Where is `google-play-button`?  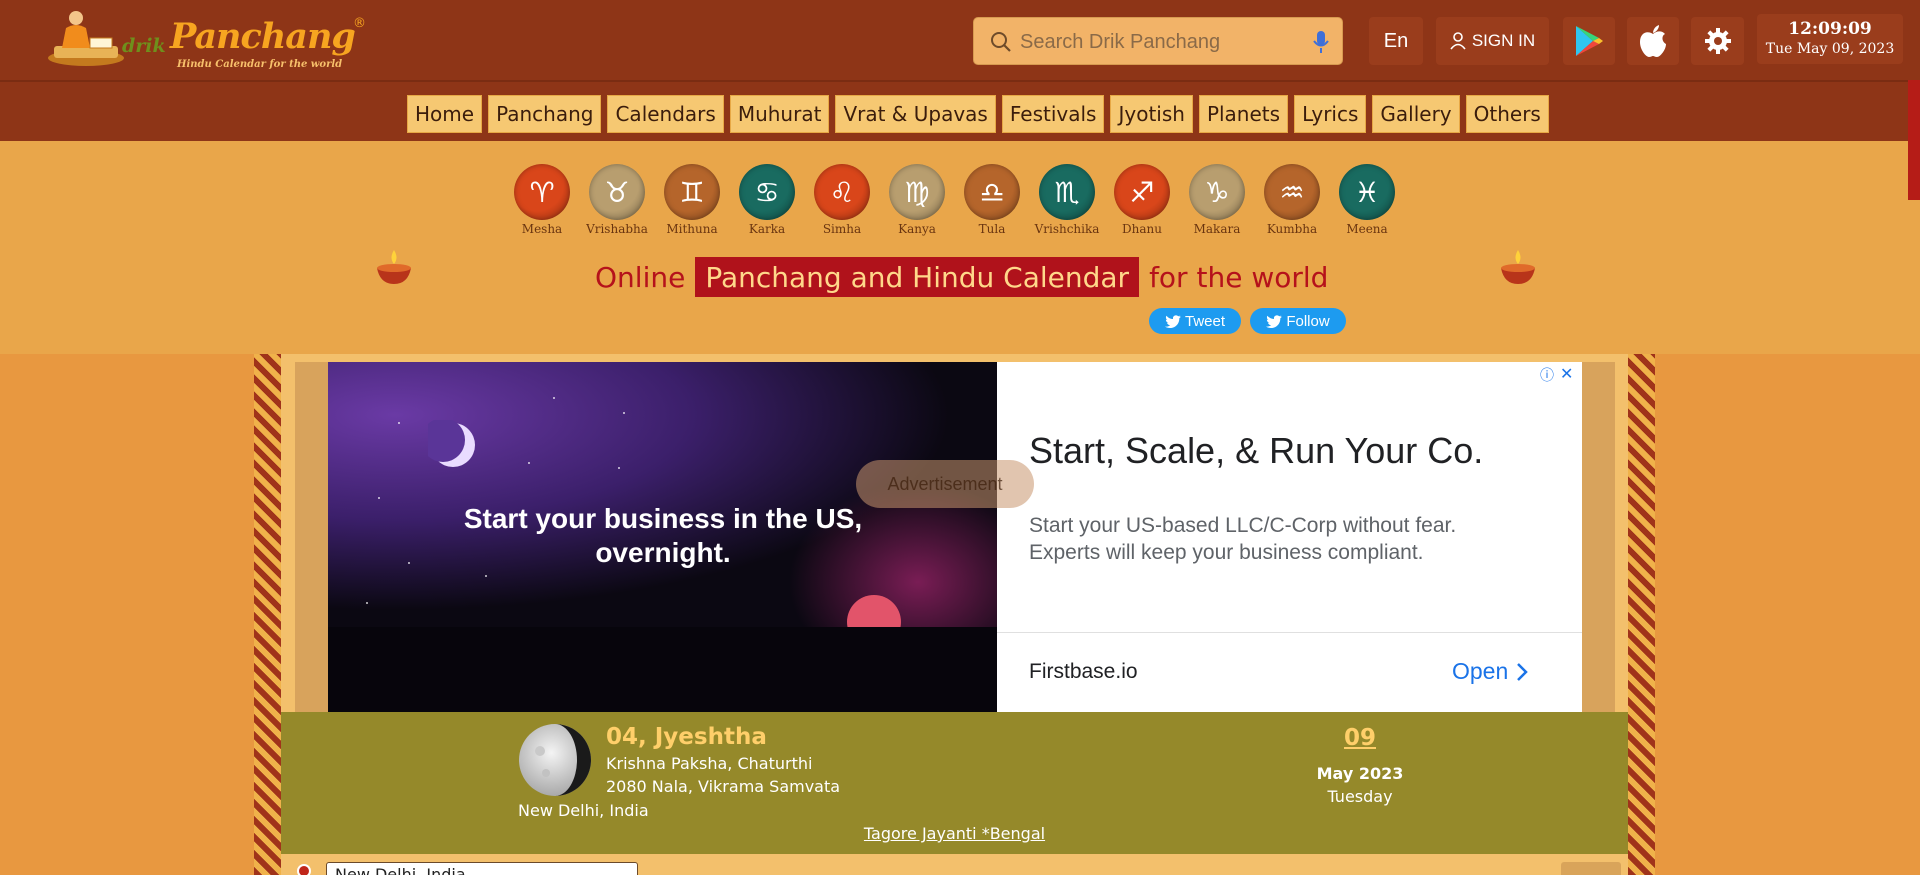 google-play-button is located at coordinates (1589, 41).